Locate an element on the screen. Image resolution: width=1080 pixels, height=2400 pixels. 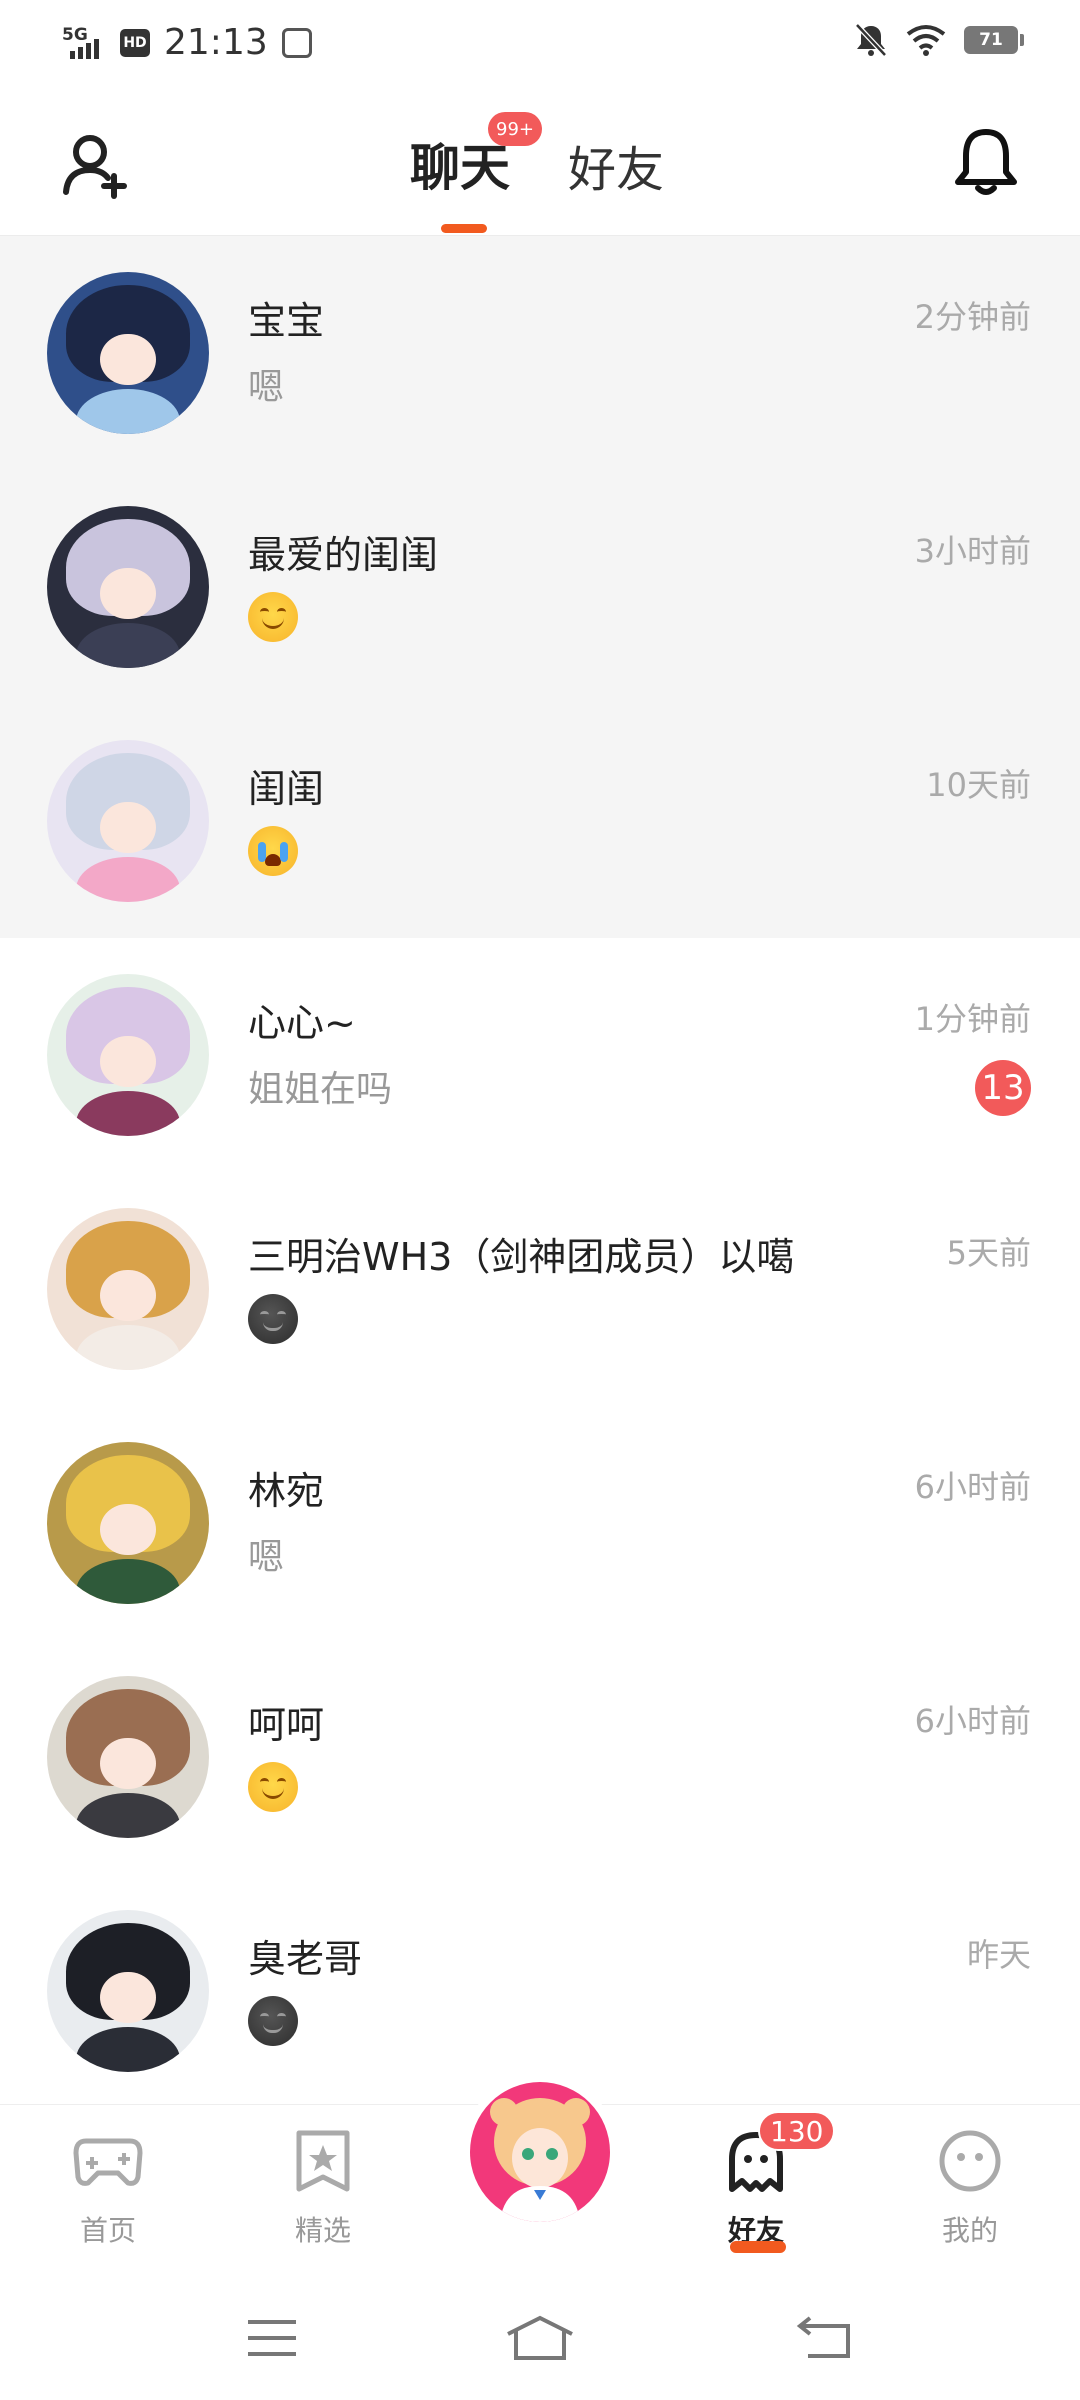
message-time: 昨天 is located at coordinates (998, 1955).